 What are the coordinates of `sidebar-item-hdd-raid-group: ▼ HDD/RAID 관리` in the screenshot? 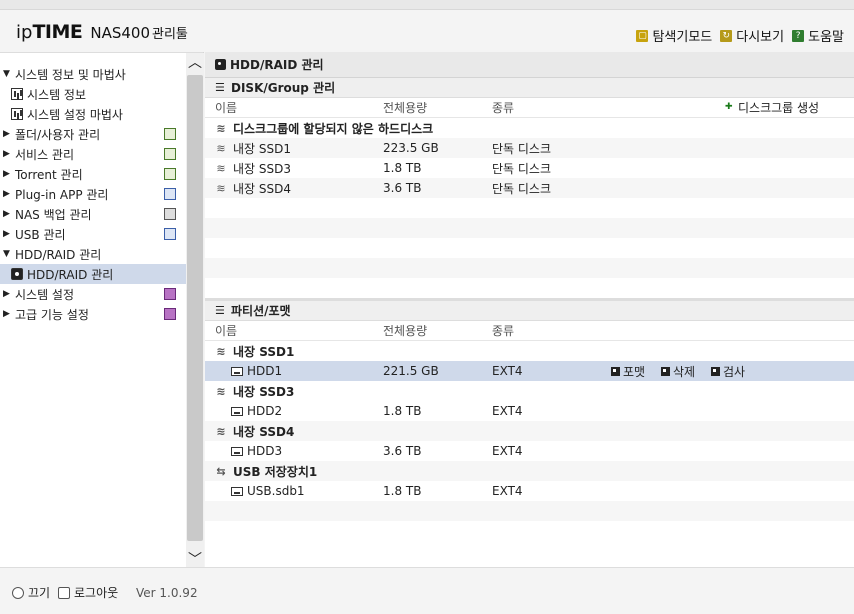 It's located at (93, 254).